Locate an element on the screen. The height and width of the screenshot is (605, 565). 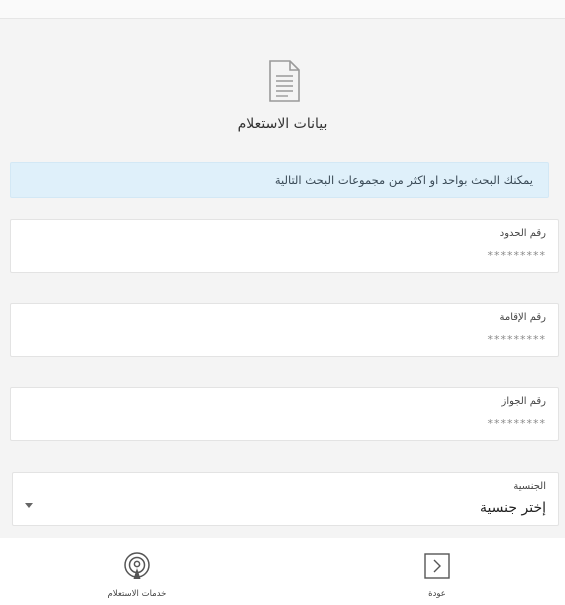
top-bar is located at coordinates (282, 9).